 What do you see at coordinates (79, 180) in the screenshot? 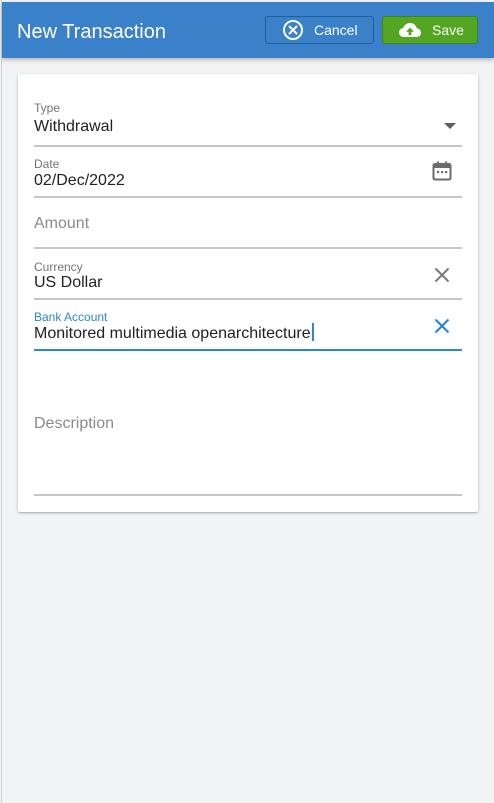
I see `date-value: 02/Dec/2022` at bounding box center [79, 180].